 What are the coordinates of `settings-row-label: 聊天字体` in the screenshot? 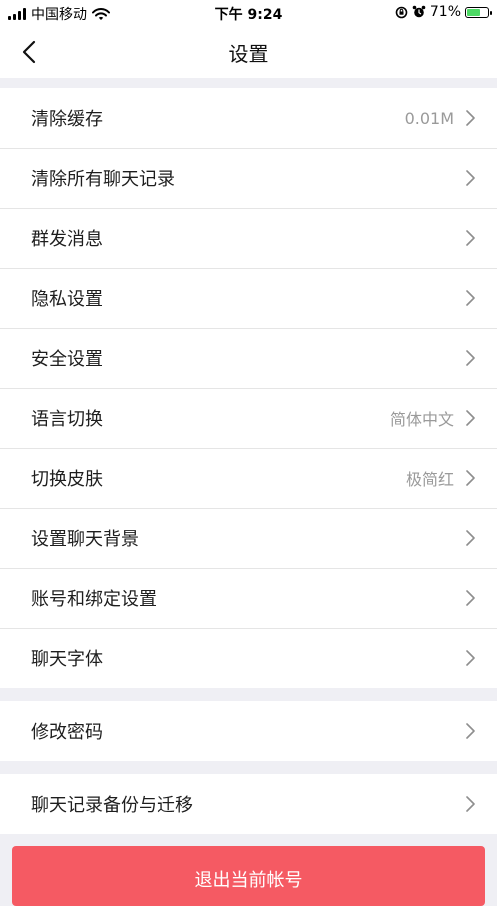 It's located at (67, 659).